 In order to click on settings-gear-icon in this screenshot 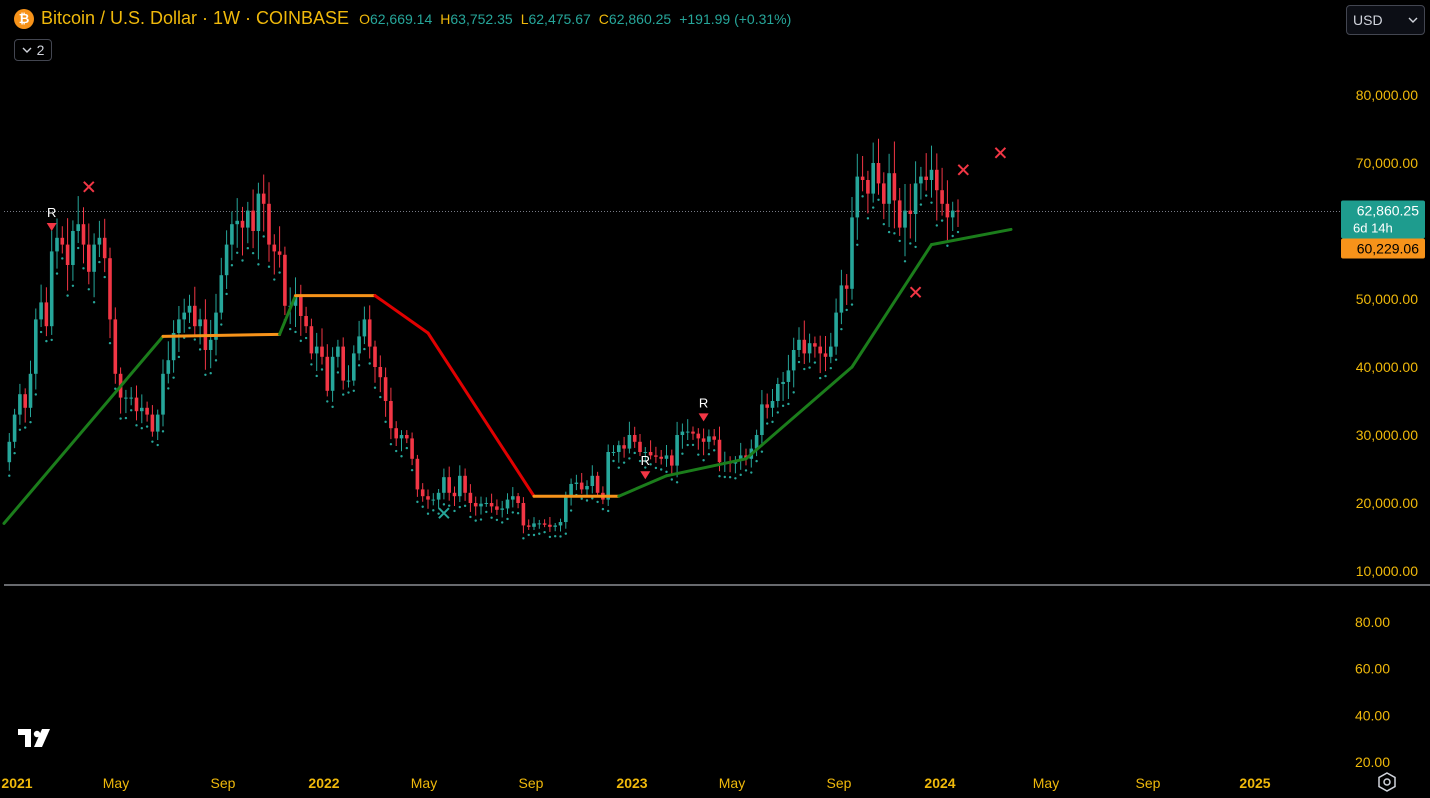, I will do `click(1387, 782)`.